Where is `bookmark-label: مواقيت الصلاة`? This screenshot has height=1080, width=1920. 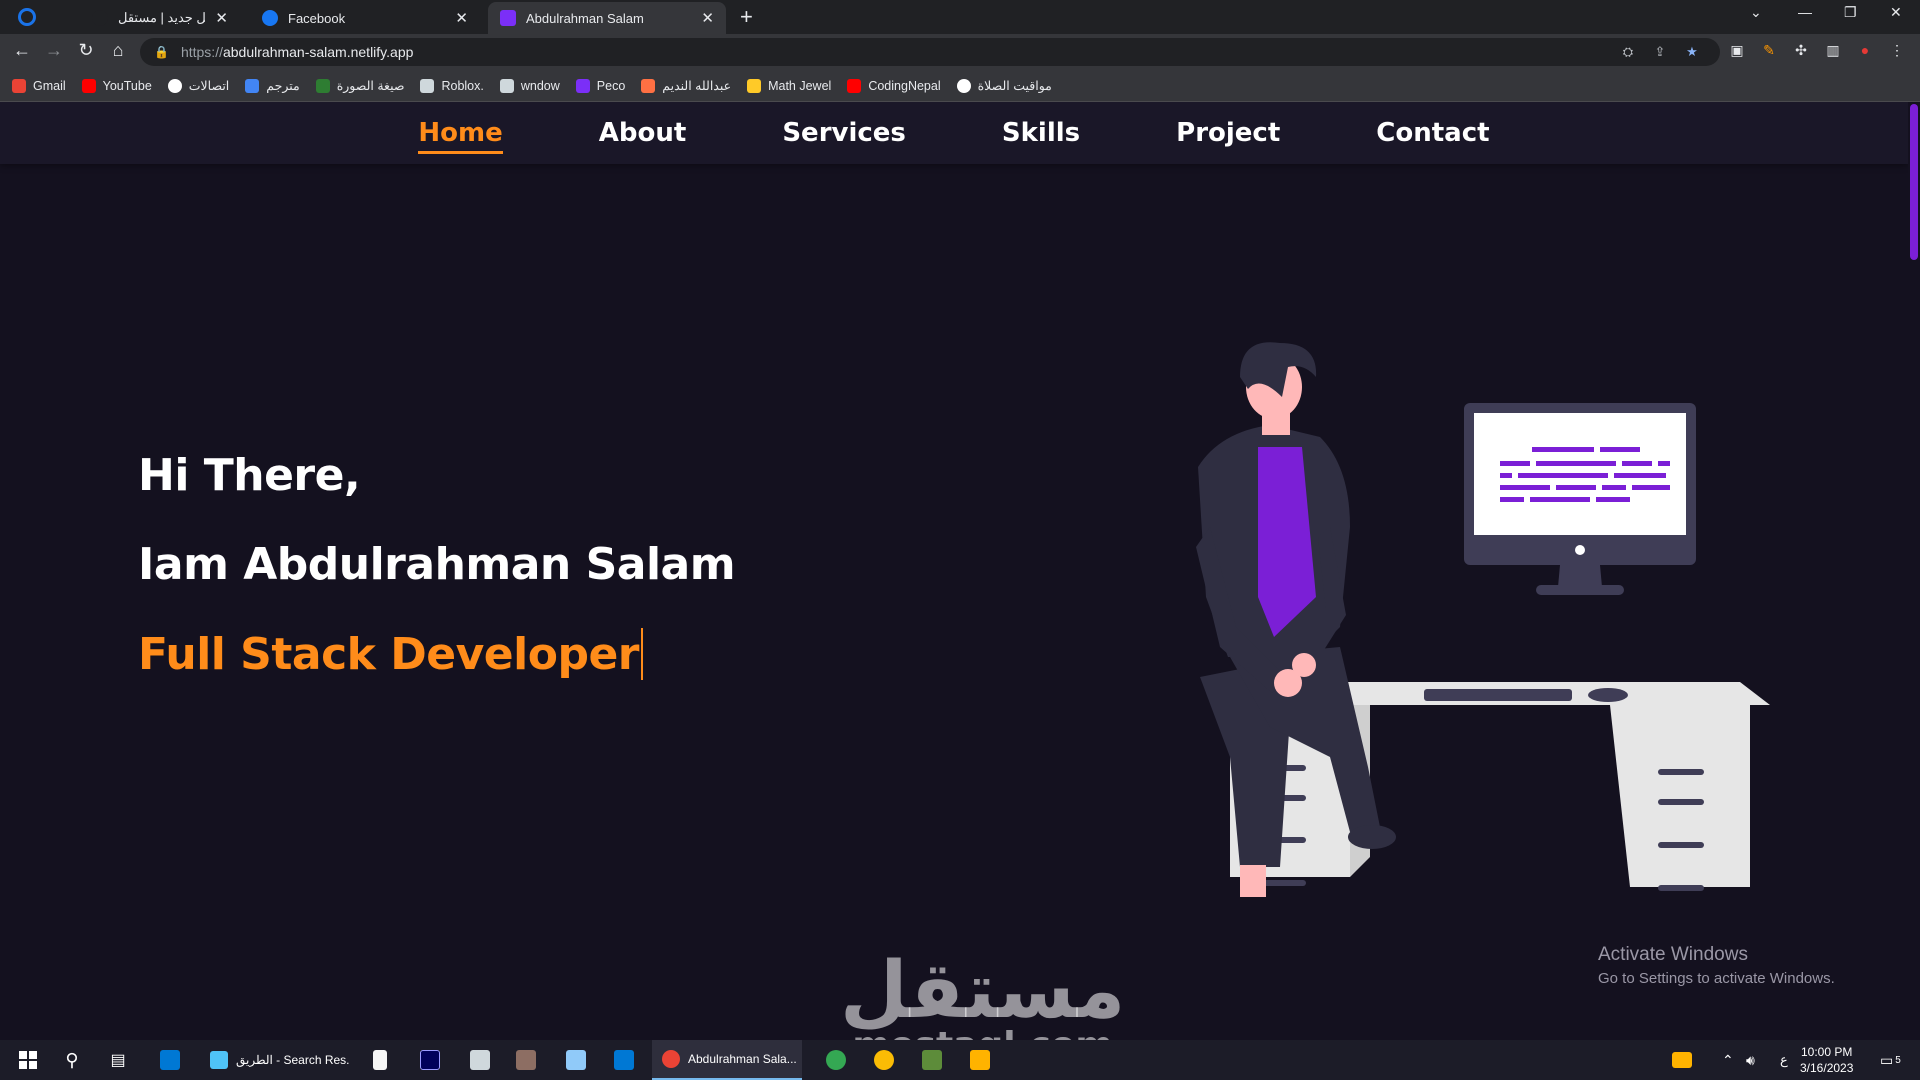
bookmark-label: مواقيت الصلاة is located at coordinates (1014, 86).